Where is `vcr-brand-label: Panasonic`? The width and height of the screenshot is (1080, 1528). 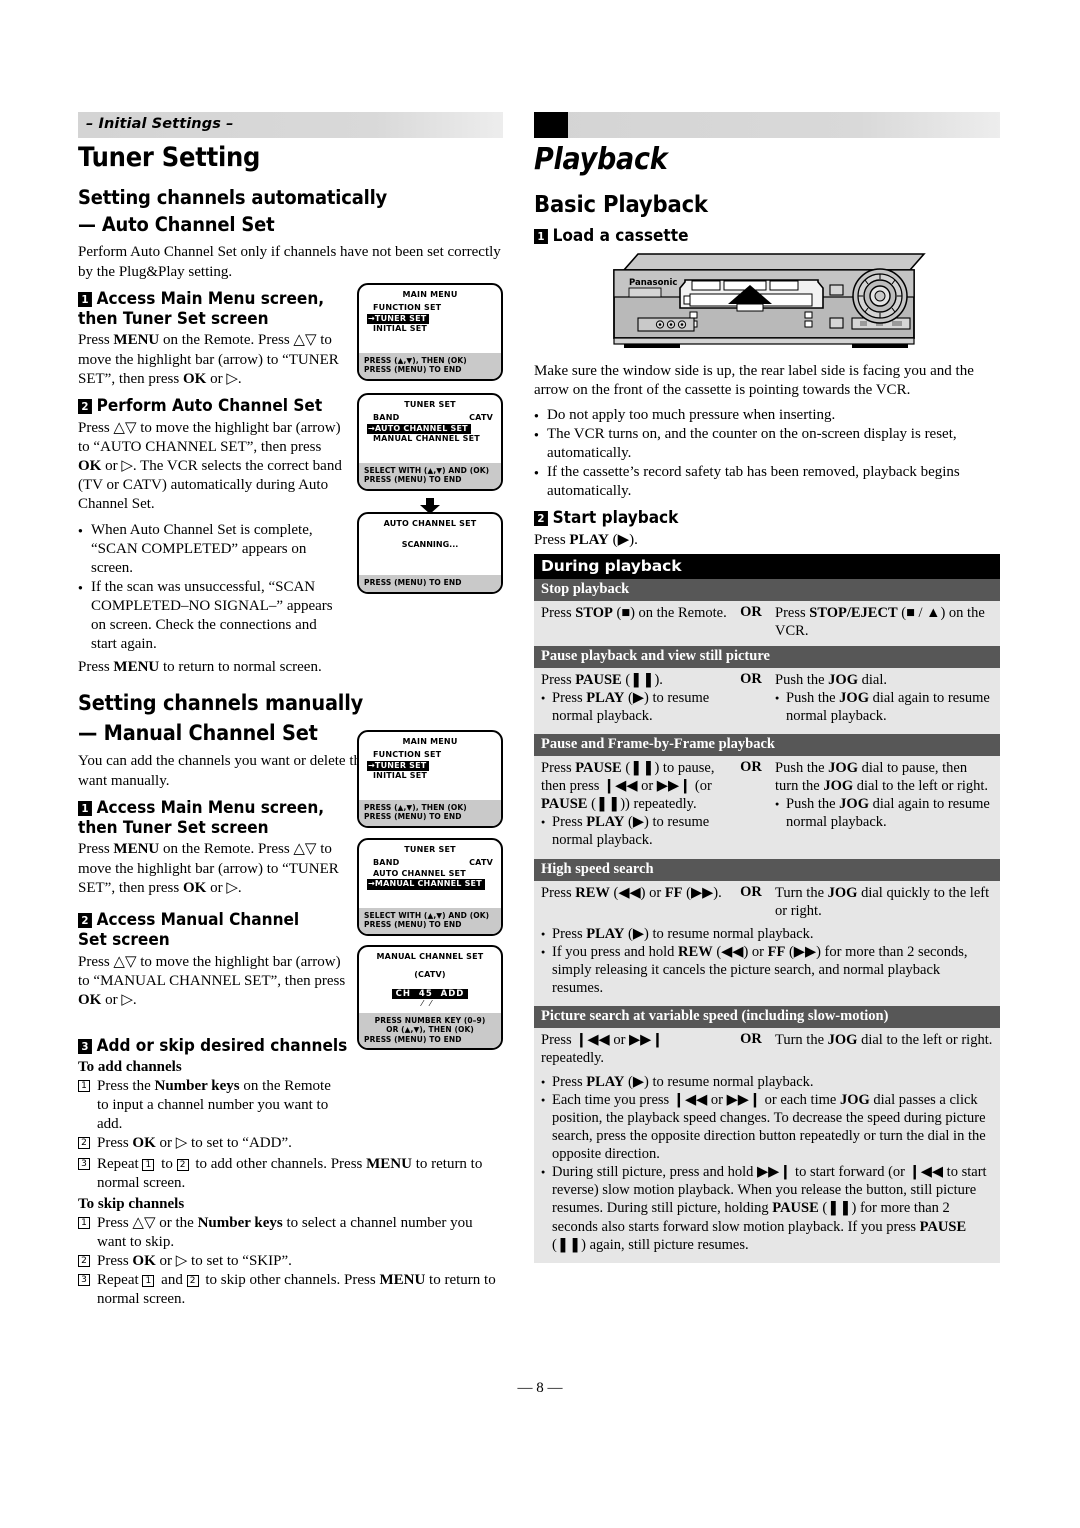 vcr-brand-label: Panasonic is located at coordinates (653, 283).